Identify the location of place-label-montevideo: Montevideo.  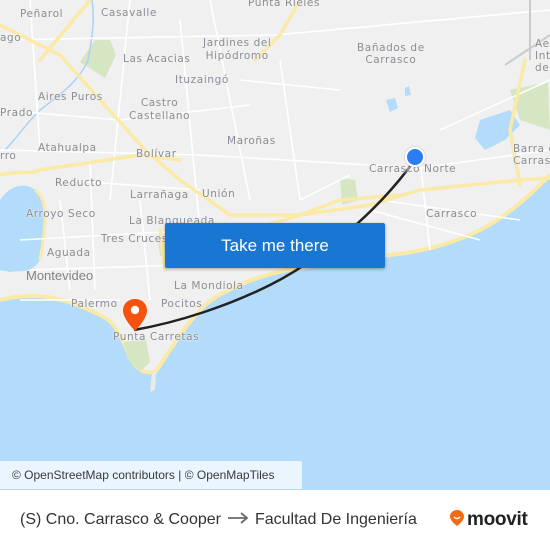
(60, 275).